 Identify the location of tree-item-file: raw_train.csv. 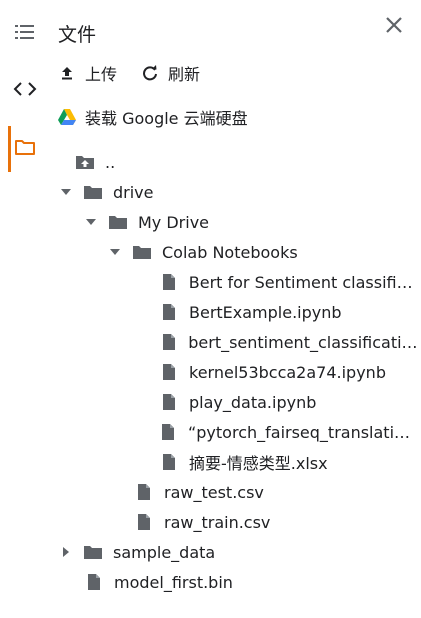
(201, 522).